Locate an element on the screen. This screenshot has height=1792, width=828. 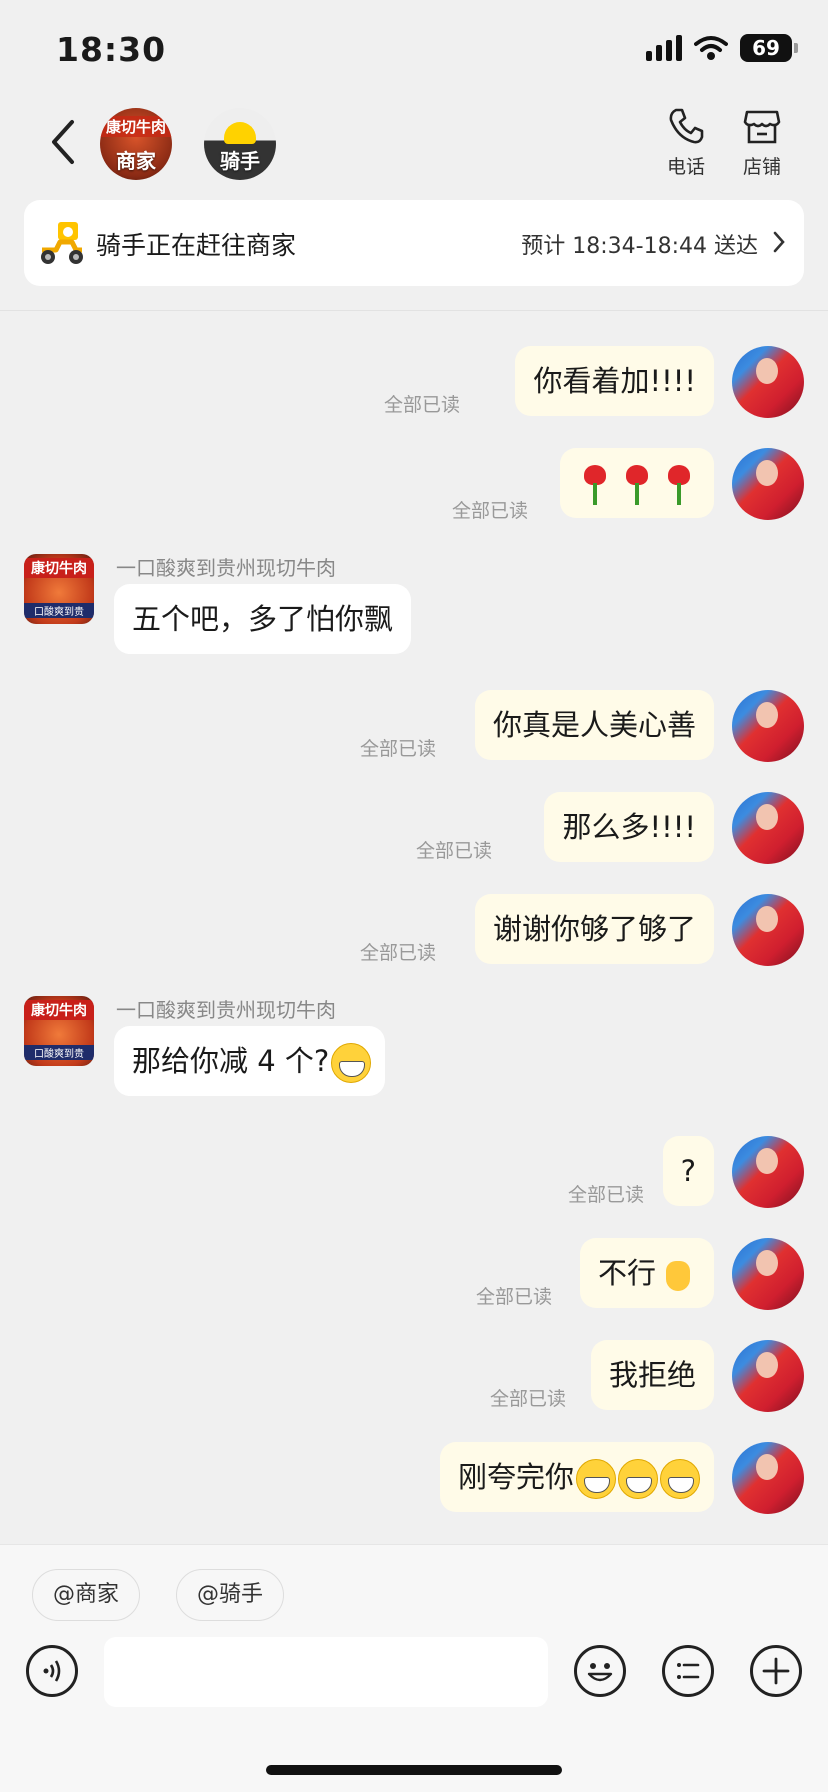
message-bubble-out: 谢谢你够了够了 is located at coordinates (594, 929).